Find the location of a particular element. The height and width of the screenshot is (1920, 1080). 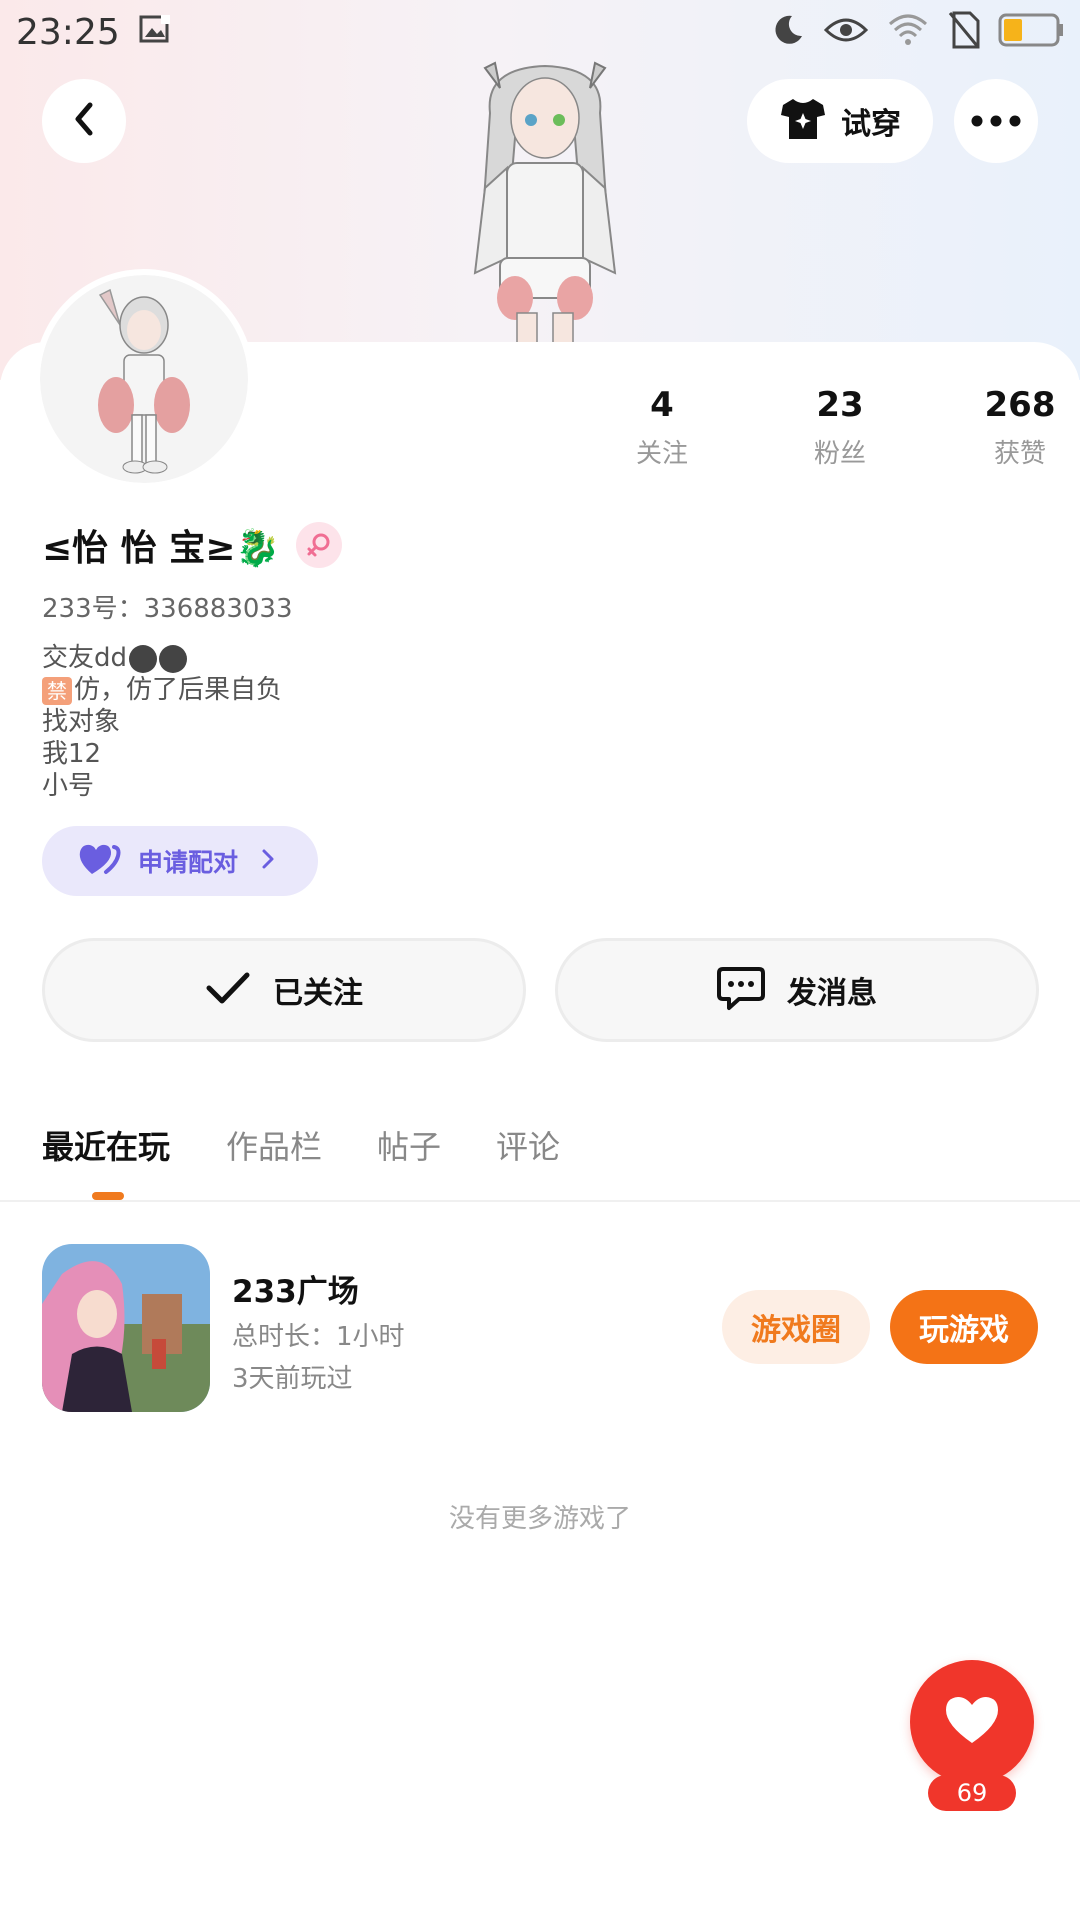

active-tab-indicator is located at coordinates (108, 1196).